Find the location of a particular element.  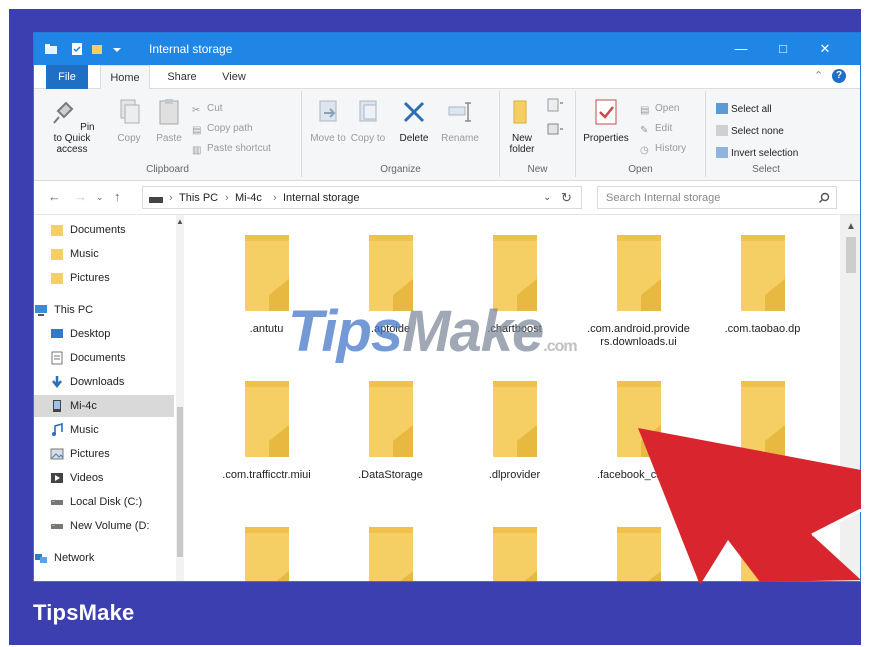

select-all-label: Select all is located at coordinates (751, 109).